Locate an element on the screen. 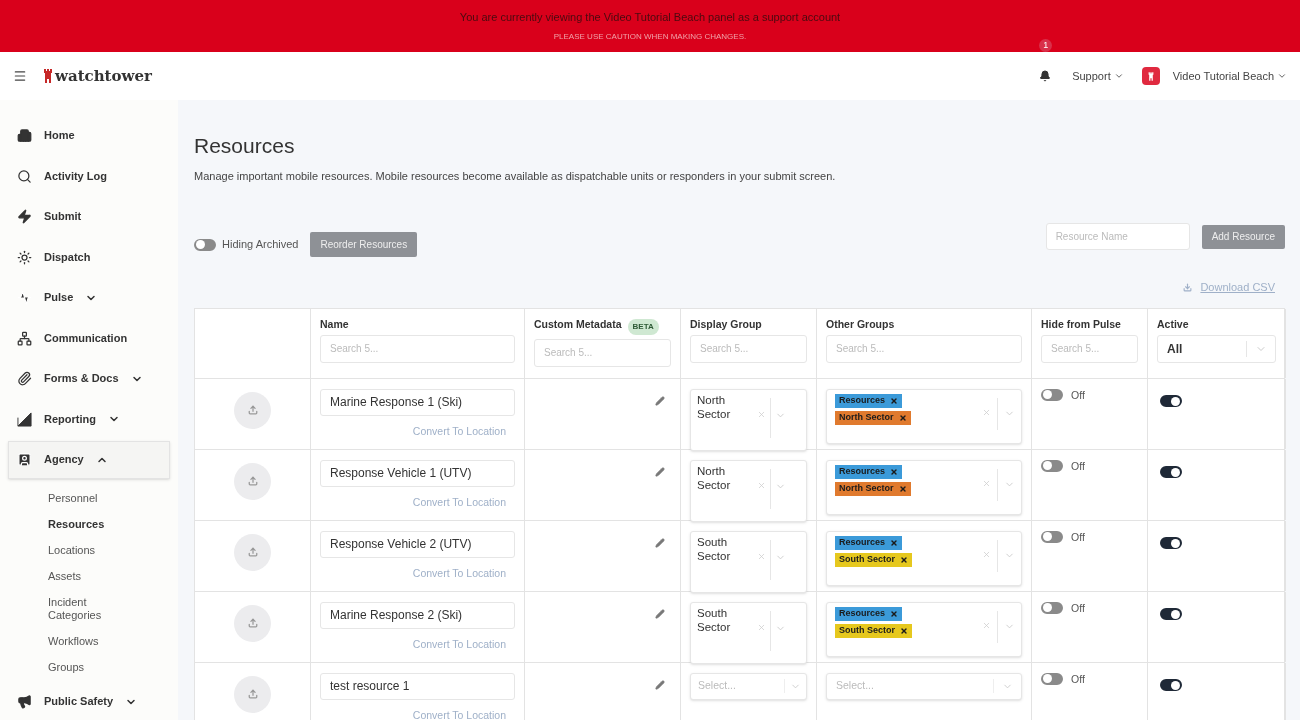 The height and width of the screenshot is (720, 1300). organization-menu: Video Tutorial Beach is located at coordinates (1229, 76).